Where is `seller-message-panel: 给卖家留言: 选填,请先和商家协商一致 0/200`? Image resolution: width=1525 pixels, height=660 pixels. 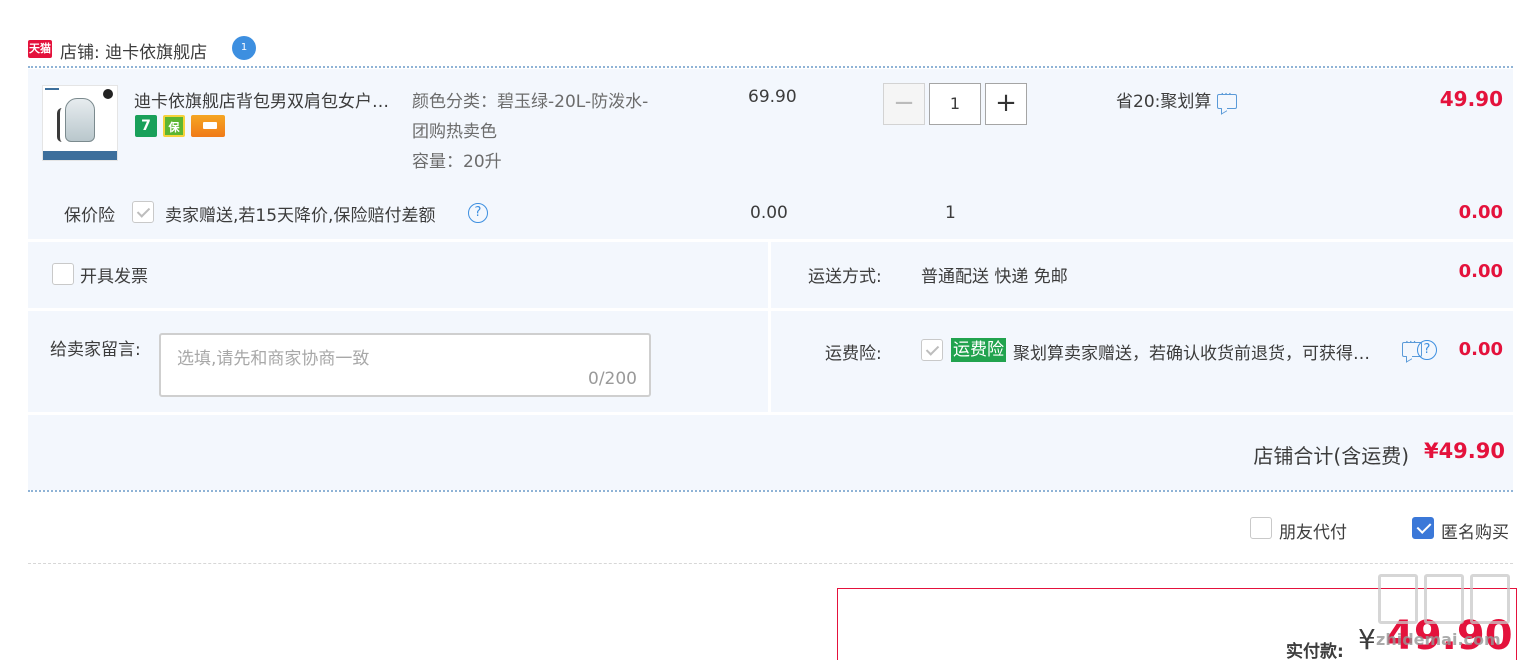 seller-message-panel: 给卖家留言: 选填,请先和商家协商一致 0/200 is located at coordinates (398, 361).